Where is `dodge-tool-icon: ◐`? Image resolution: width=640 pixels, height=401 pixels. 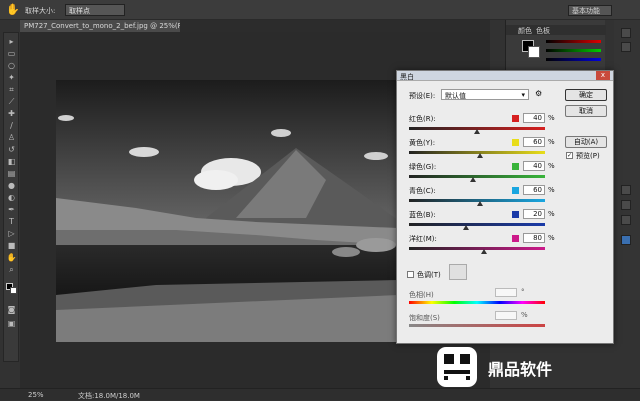
dodge-tool-icon: ◐ is located at coordinates (11, 198).